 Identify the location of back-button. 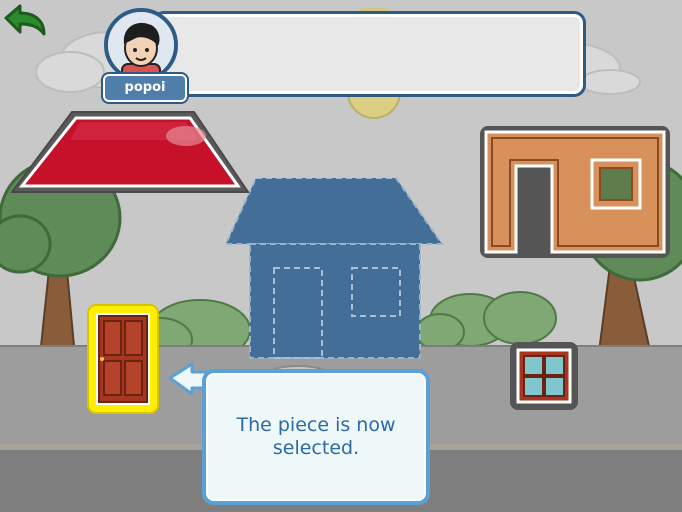
(25, 21).